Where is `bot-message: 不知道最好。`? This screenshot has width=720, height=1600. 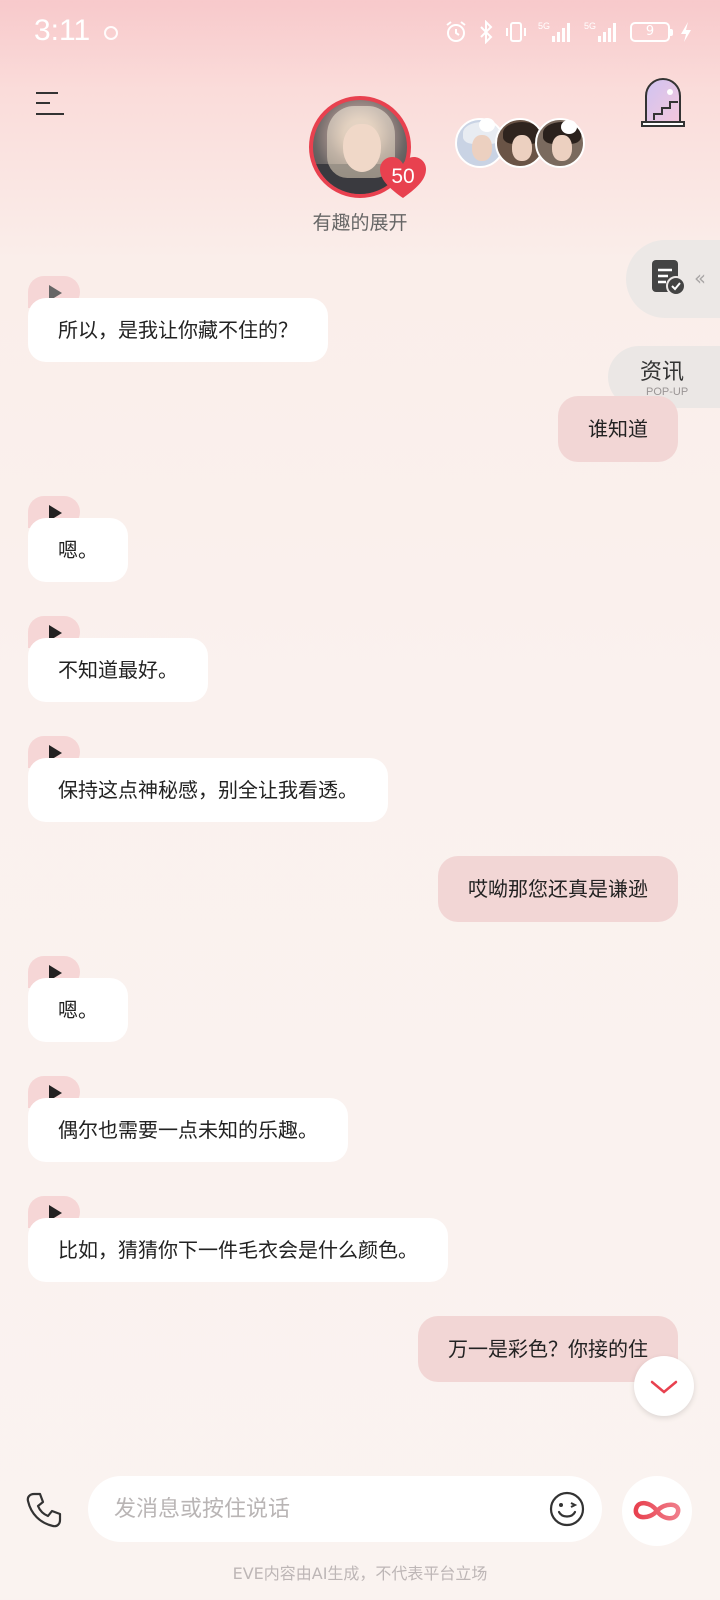 bot-message: 不知道最好。 is located at coordinates (118, 670).